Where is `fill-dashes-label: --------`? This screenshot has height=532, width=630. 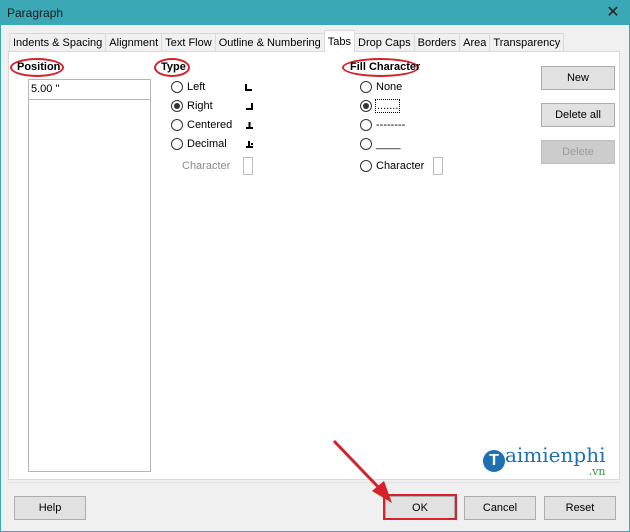
fill-dashes-label: -------- is located at coordinates (391, 125).